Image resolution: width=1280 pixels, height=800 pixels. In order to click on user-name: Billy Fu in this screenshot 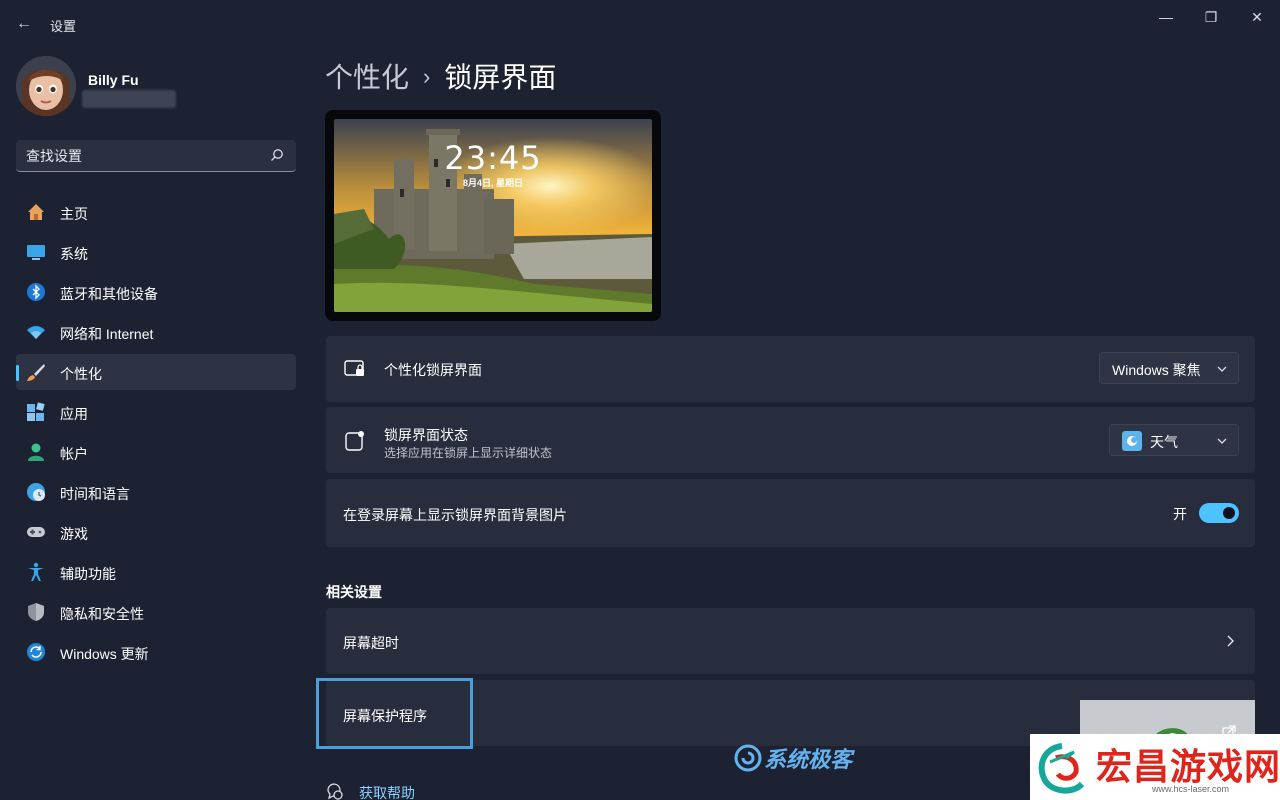, I will do `click(113, 80)`.